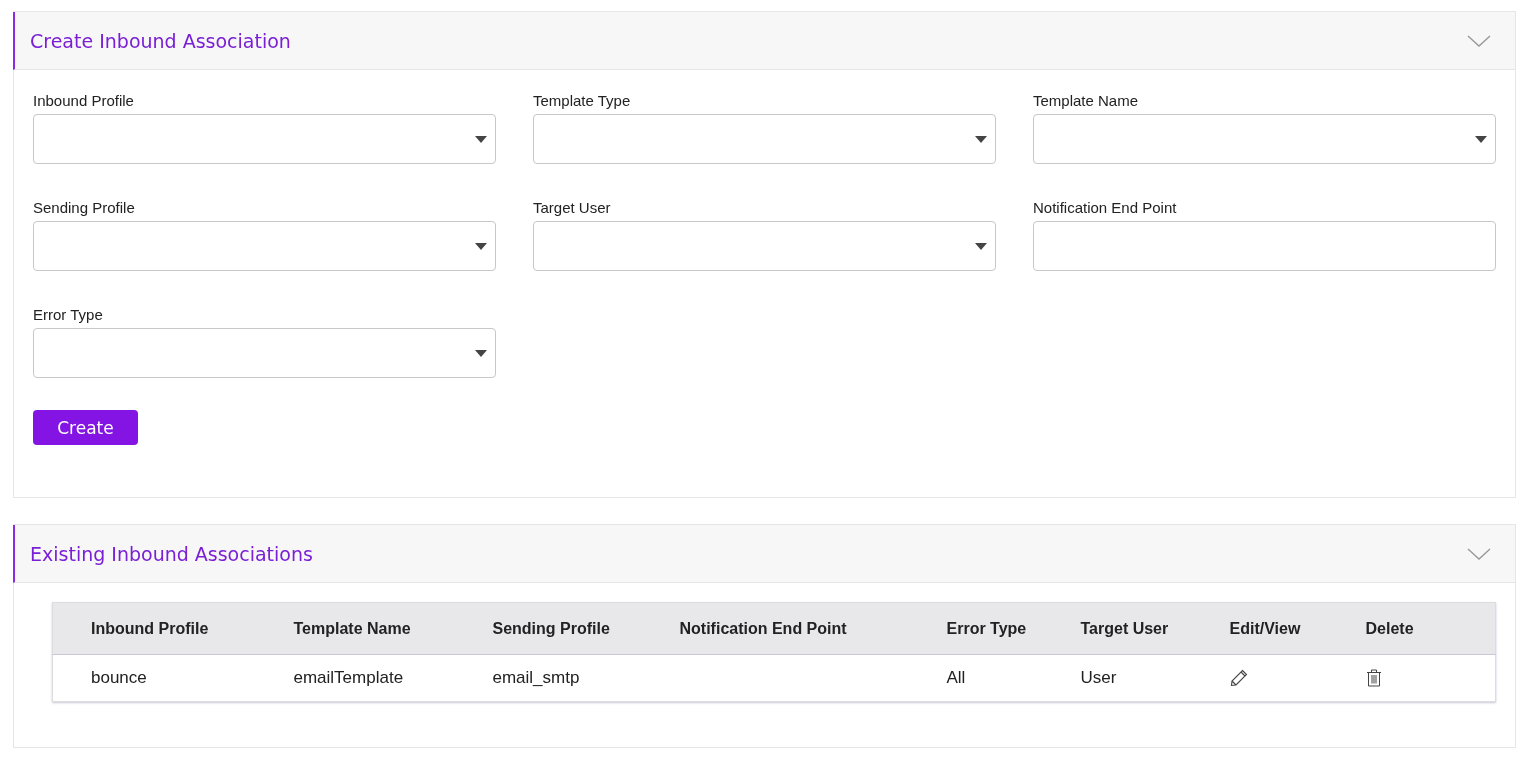 The width and height of the screenshot is (1528, 761). I want to click on panel-title: Existing Inbound Associations, so click(171, 553).